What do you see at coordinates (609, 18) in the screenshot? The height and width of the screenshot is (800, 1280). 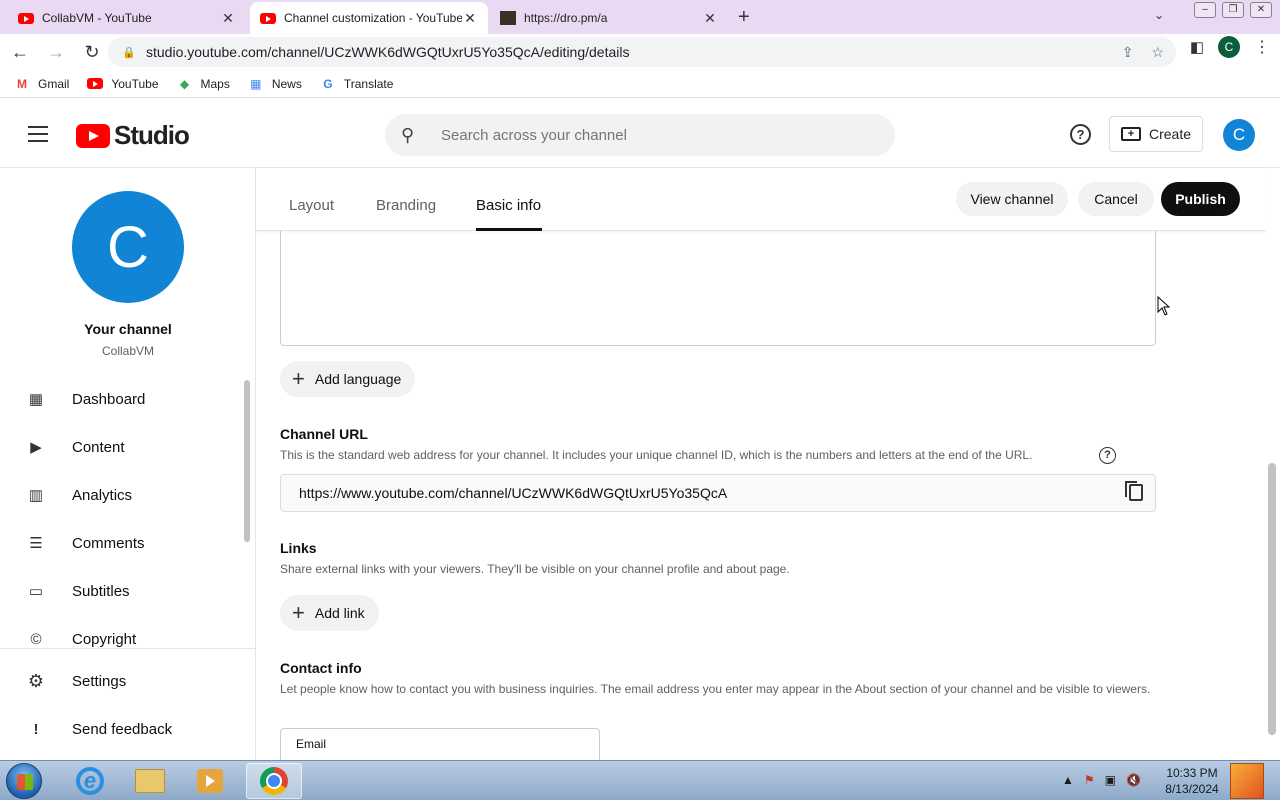 I see `browser-tab-dro: https://dro.pm/a ✕` at bounding box center [609, 18].